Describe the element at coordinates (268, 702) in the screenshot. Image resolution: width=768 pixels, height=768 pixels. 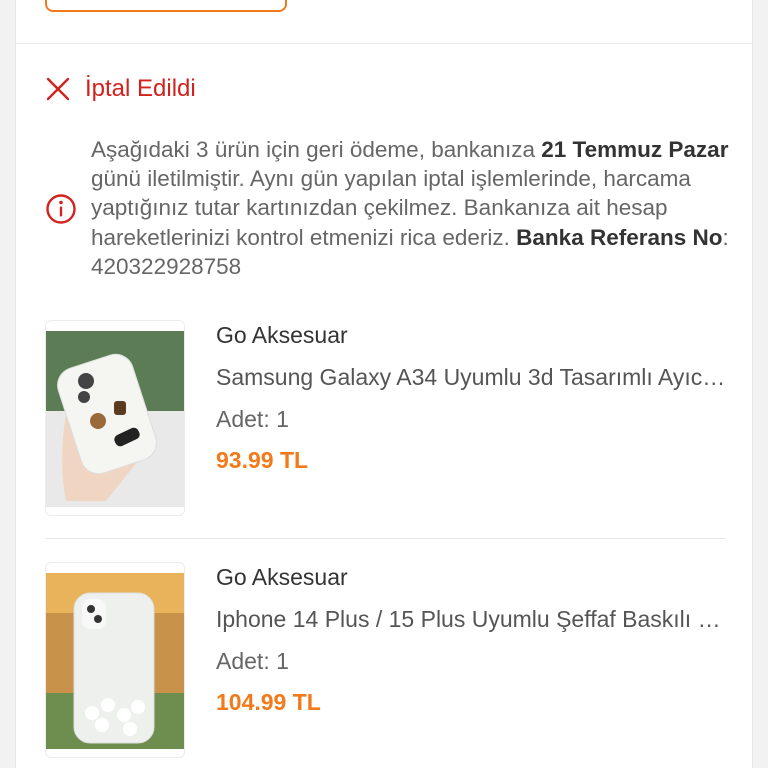
I see `product-price: 104.99 TL` at that location.